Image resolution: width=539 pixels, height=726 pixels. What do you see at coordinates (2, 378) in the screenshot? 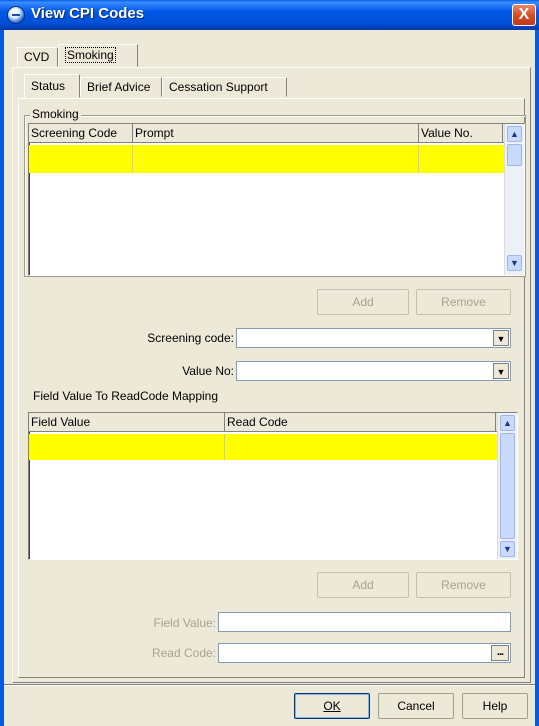
I see `window-frame-left` at bounding box center [2, 378].